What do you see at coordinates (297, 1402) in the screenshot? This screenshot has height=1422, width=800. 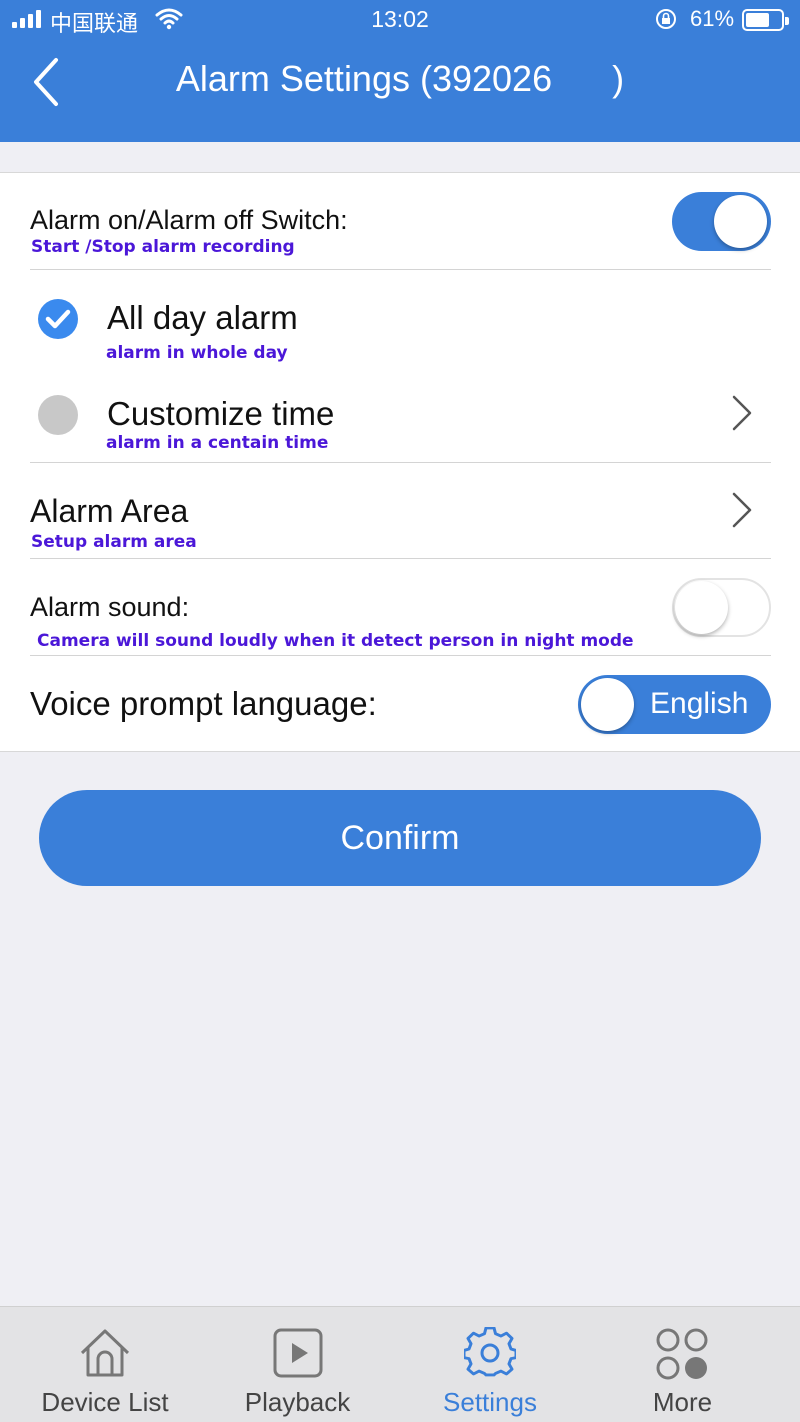 I see `tab-label: Playback` at bounding box center [297, 1402].